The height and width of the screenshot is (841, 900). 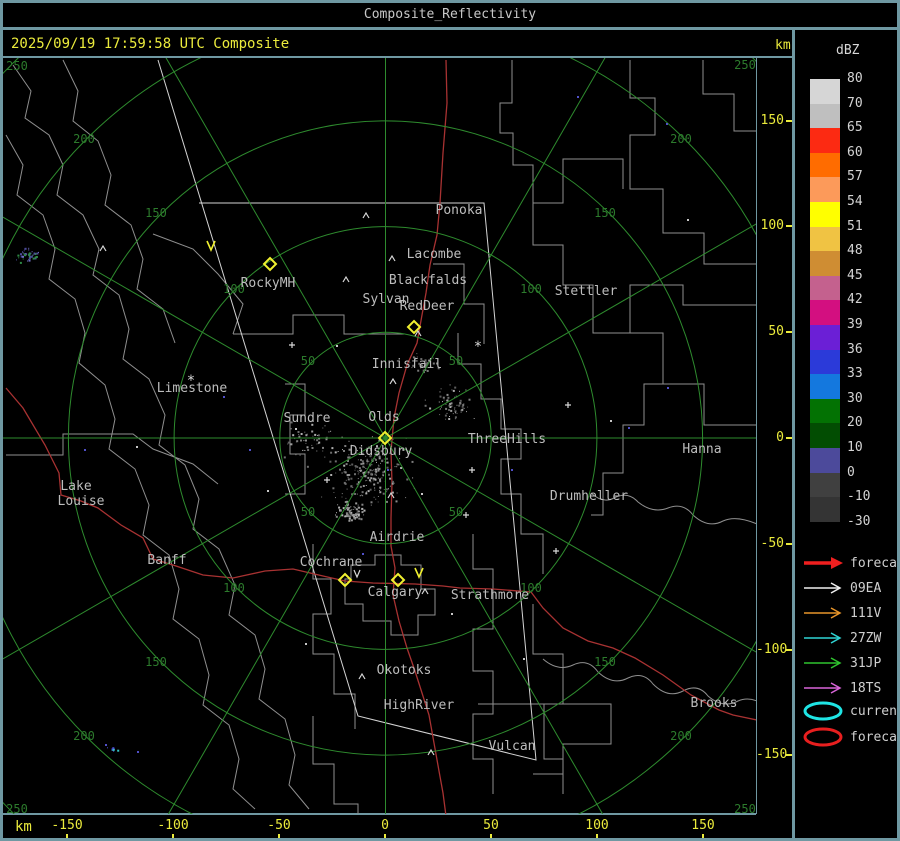 I want to click on scale-level-label: 80, so click(x=855, y=78).